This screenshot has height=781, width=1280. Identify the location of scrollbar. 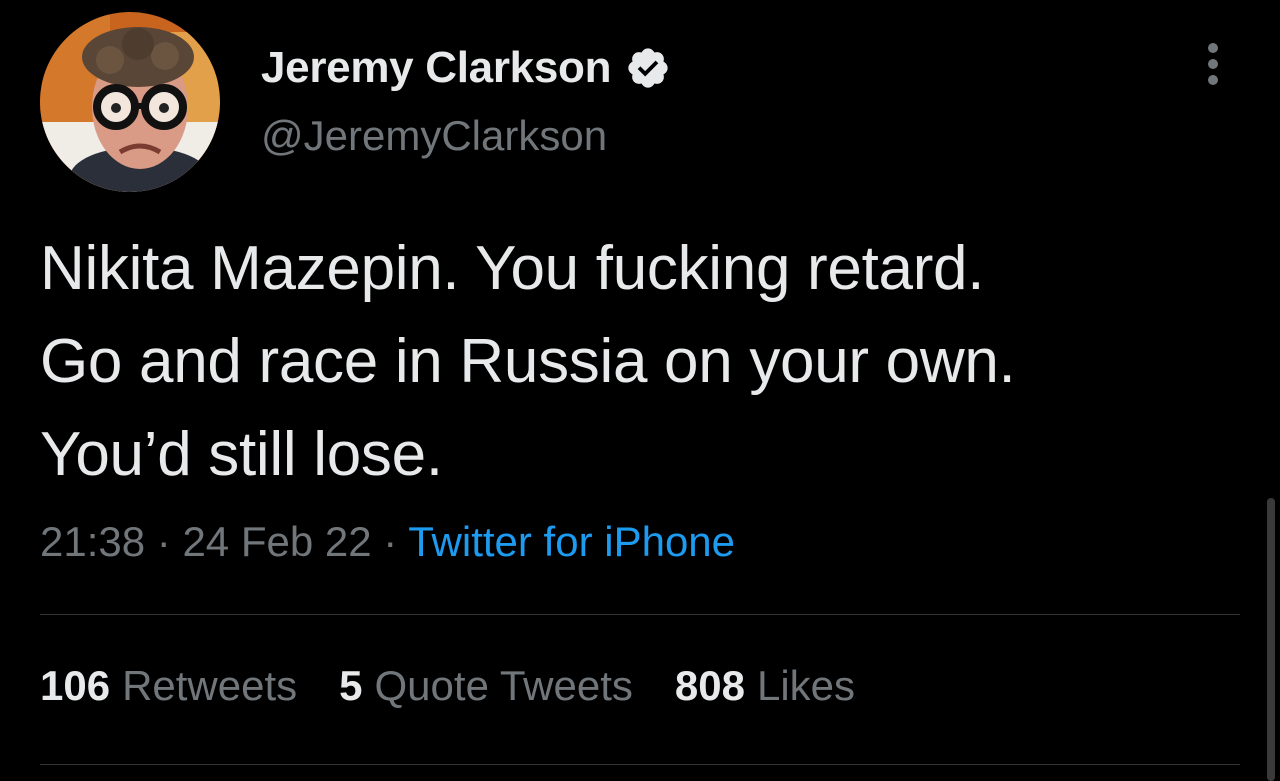
(1271, 639).